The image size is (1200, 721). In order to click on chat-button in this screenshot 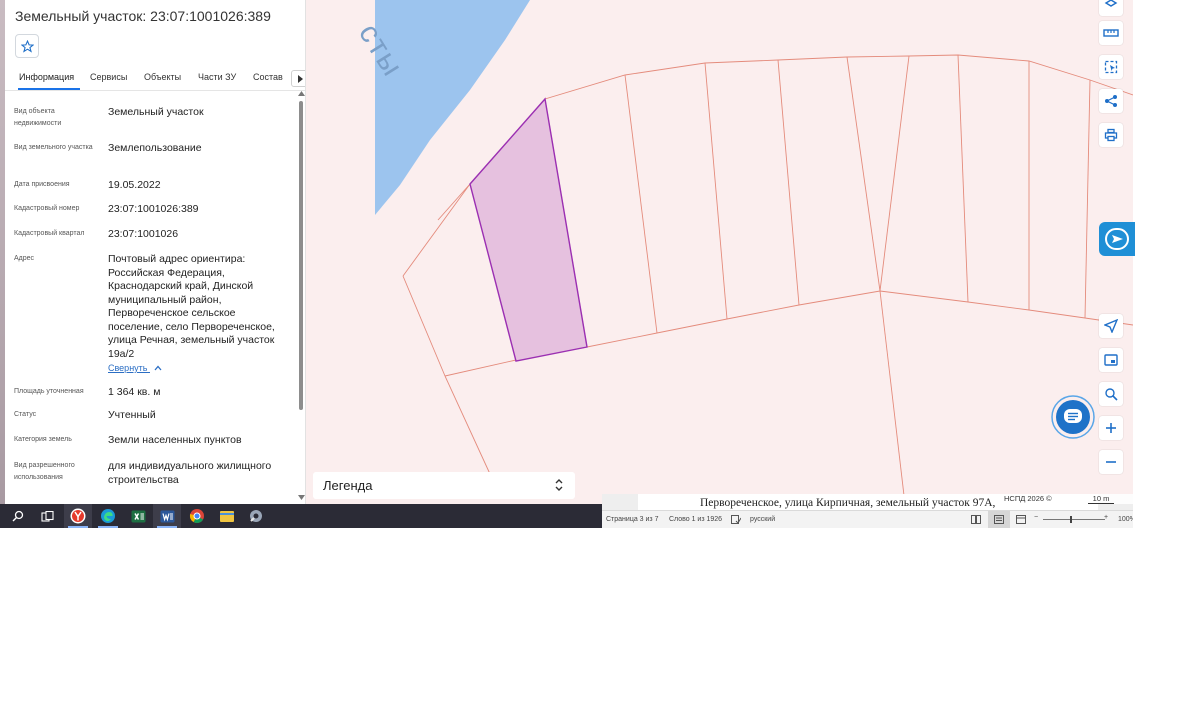, I will do `click(1073, 417)`.